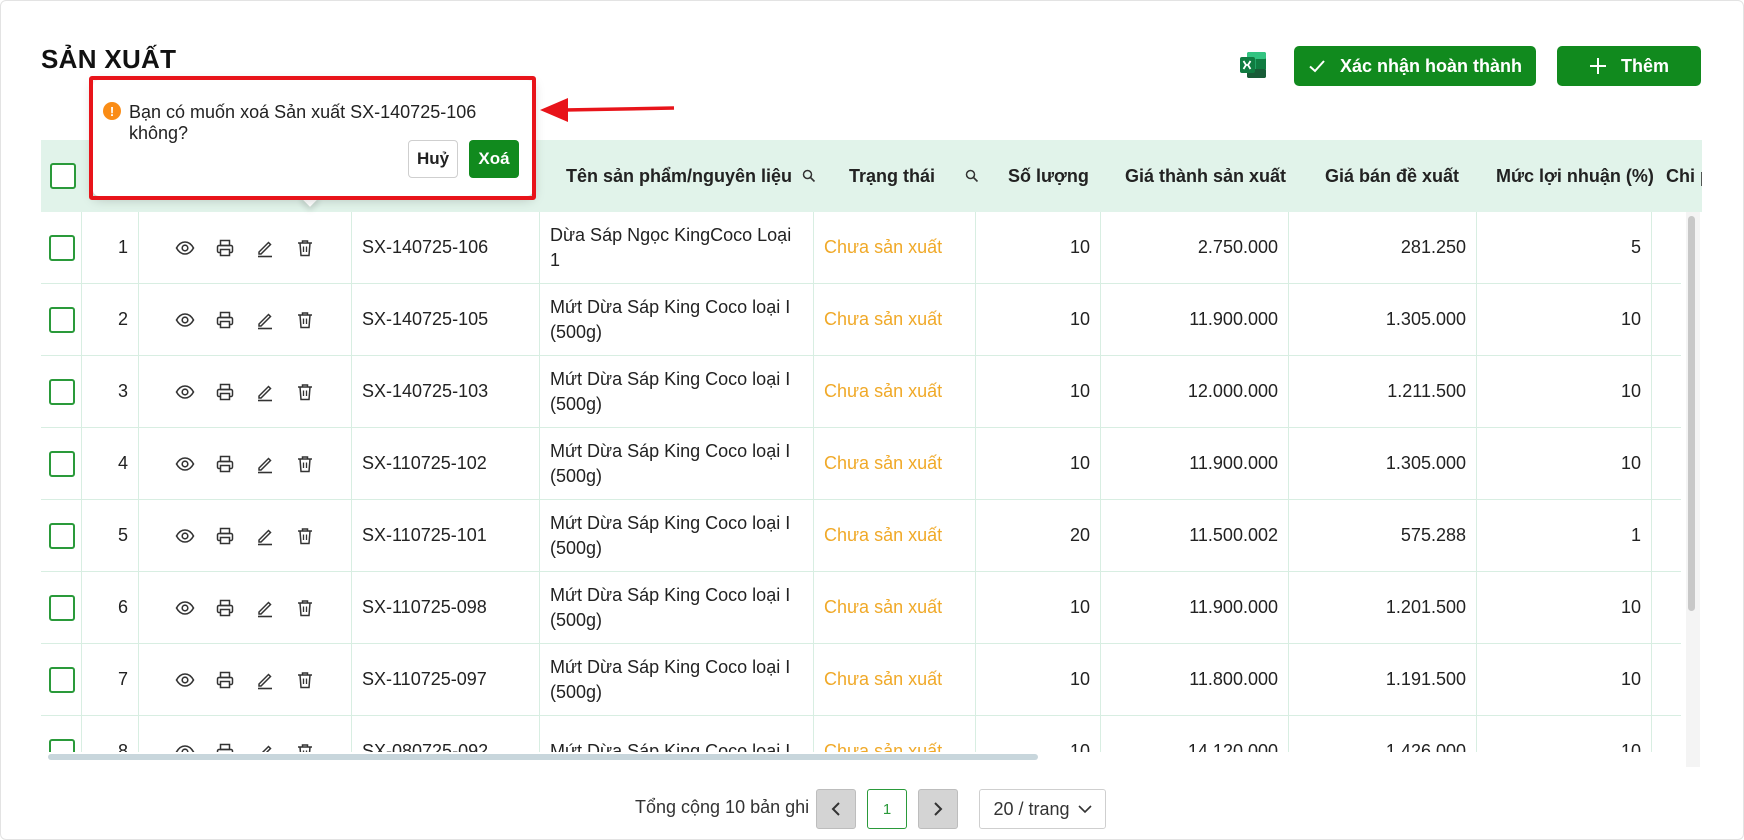 The height and width of the screenshot is (840, 1744). Describe the element at coordinates (887, 809) in the screenshot. I see `page-number-current: 1` at that location.